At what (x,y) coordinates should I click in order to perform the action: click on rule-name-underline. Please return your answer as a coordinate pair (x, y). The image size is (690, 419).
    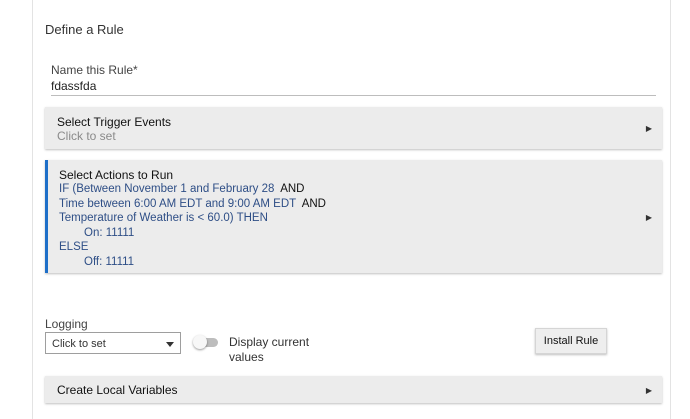
    Looking at the image, I should click on (353, 95).